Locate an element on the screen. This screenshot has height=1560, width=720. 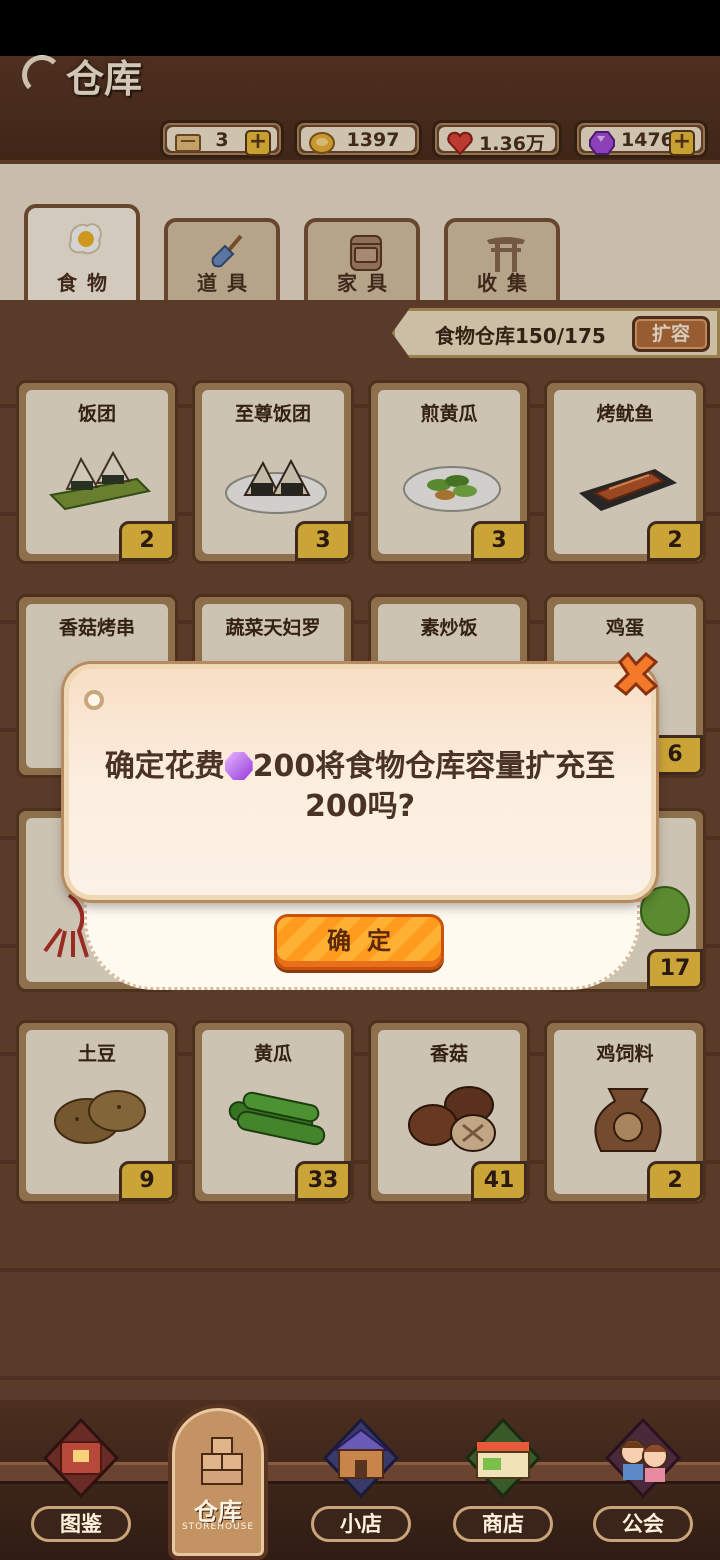
shop-icon is located at coordinates (361, 1458).